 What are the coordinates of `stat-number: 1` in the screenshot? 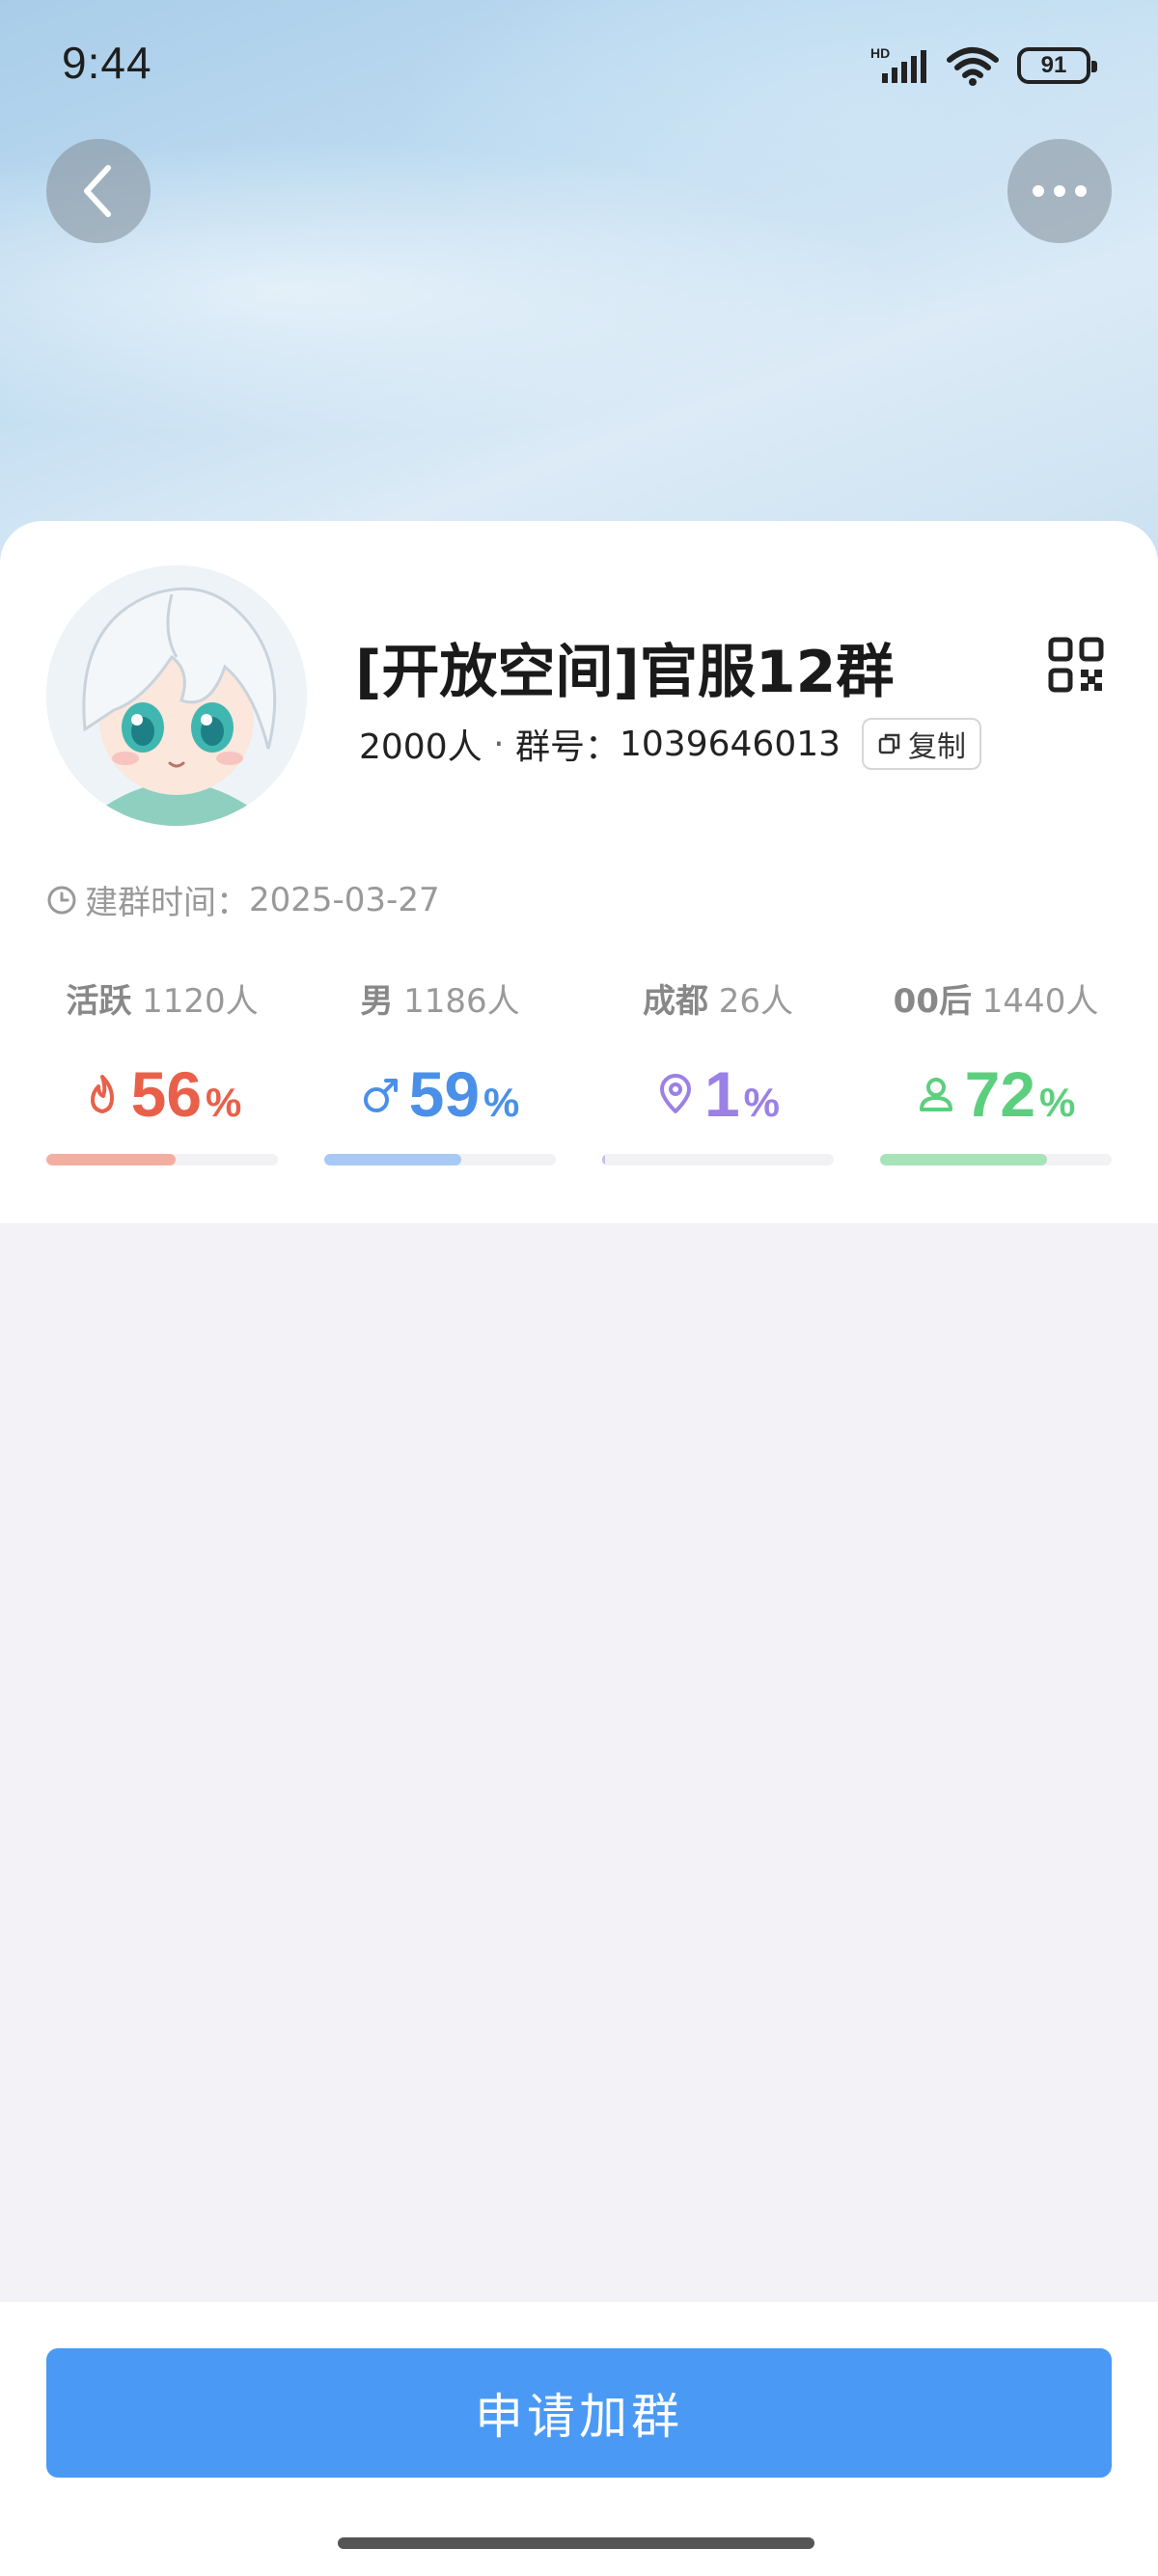 It's located at (721, 1094).